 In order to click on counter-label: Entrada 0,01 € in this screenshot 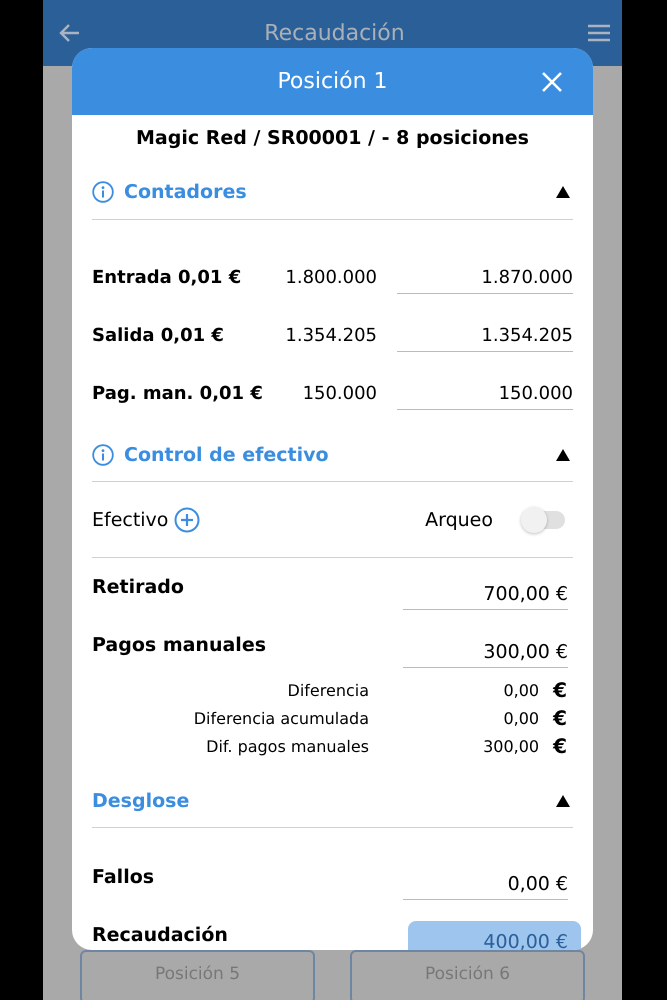, I will do `click(167, 277)`.